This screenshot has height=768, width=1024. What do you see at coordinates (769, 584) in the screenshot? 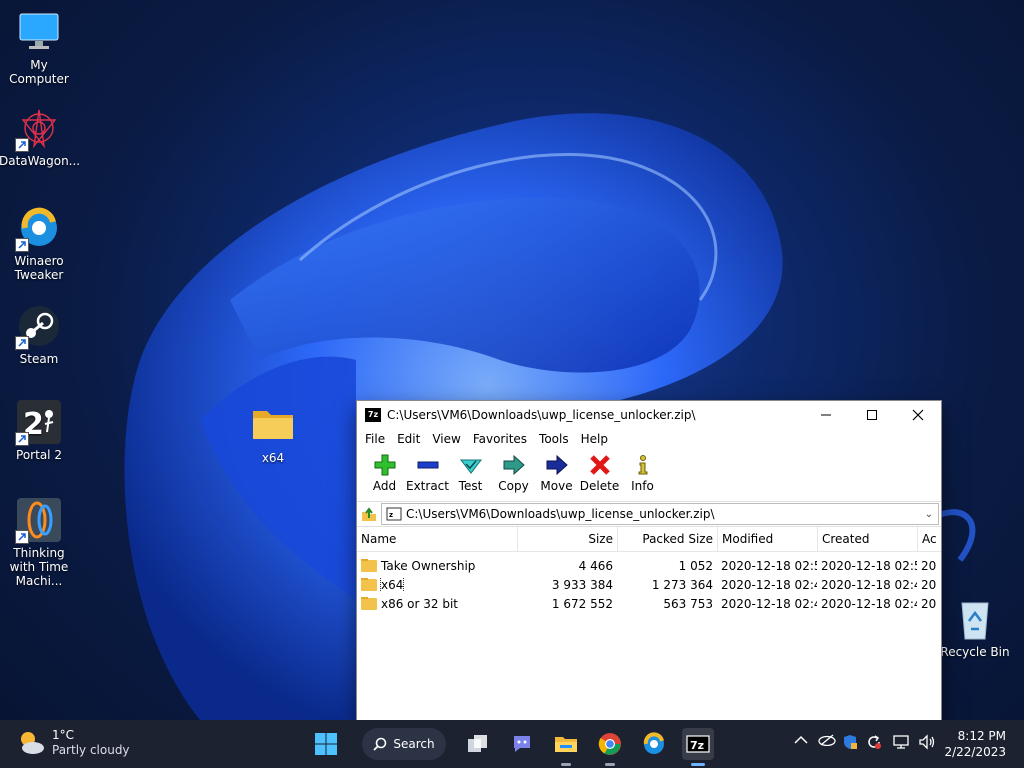
I see `row-modified: 2020-12-18 02:49` at bounding box center [769, 584].